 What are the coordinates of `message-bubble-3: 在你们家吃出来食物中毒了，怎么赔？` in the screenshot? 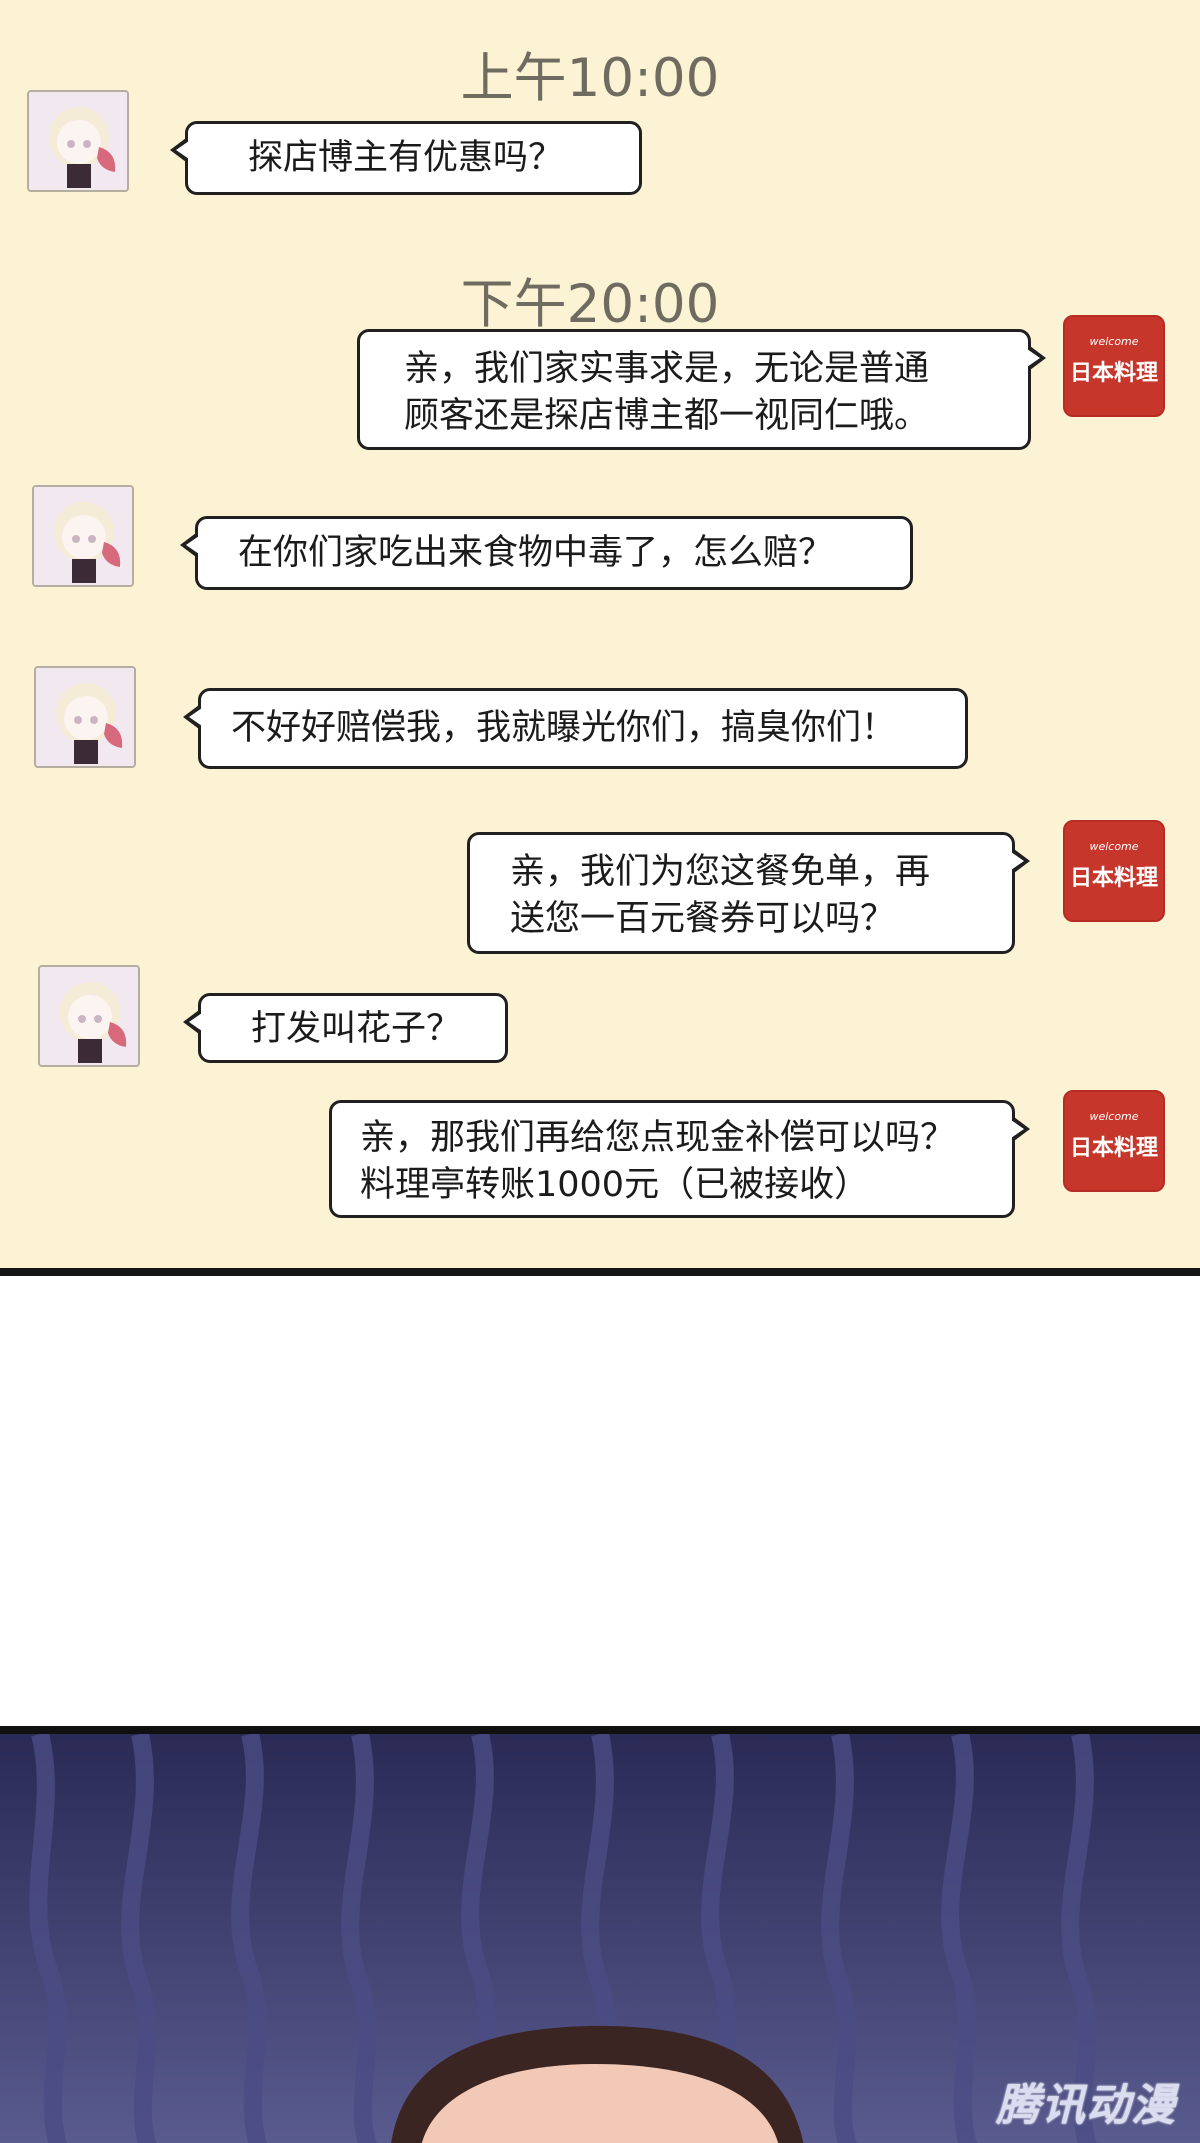 It's located at (546, 553).